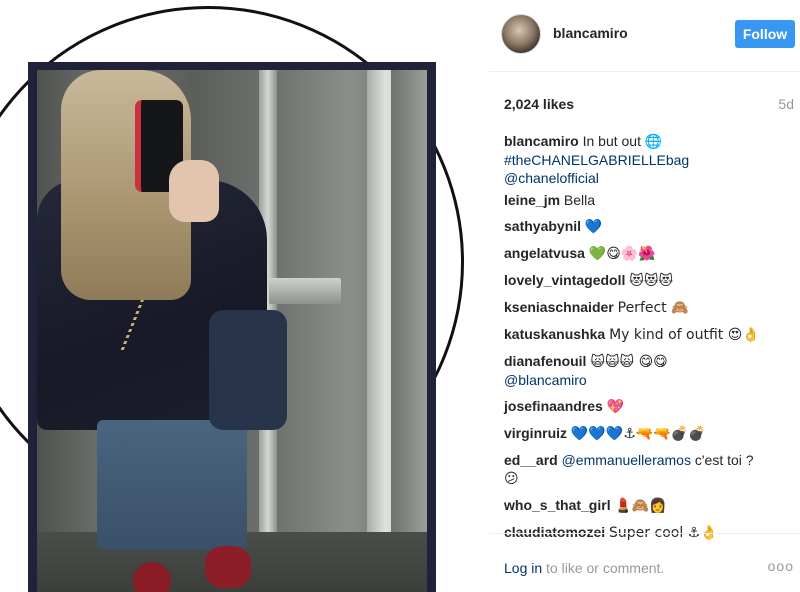 This screenshot has height=592, width=800. What do you see at coordinates (611, 141) in the screenshot?
I see `caption-text: In but out` at bounding box center [611, 141].